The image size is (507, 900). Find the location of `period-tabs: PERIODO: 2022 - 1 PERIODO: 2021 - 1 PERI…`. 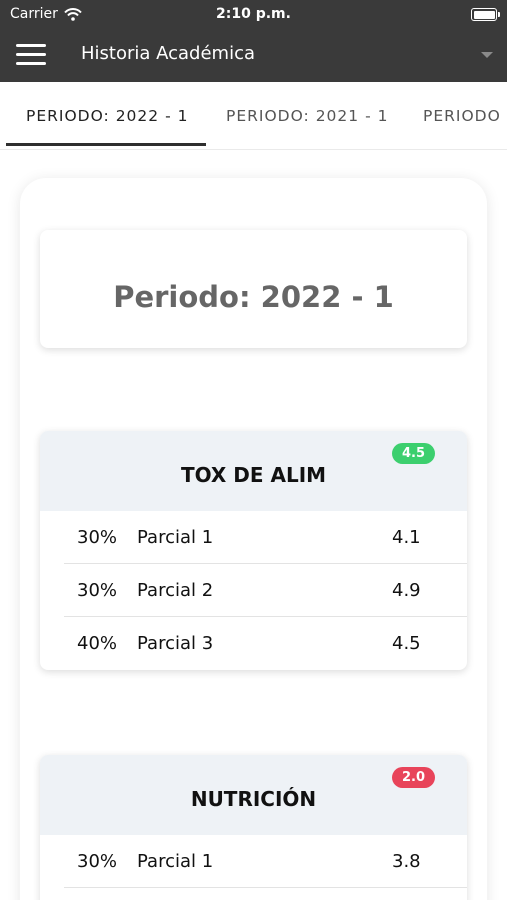

period-tabs: PERIODO: 2022 - 1 PERIODO: 2021 - 1 PERI… is located at coordinates (253, 116).